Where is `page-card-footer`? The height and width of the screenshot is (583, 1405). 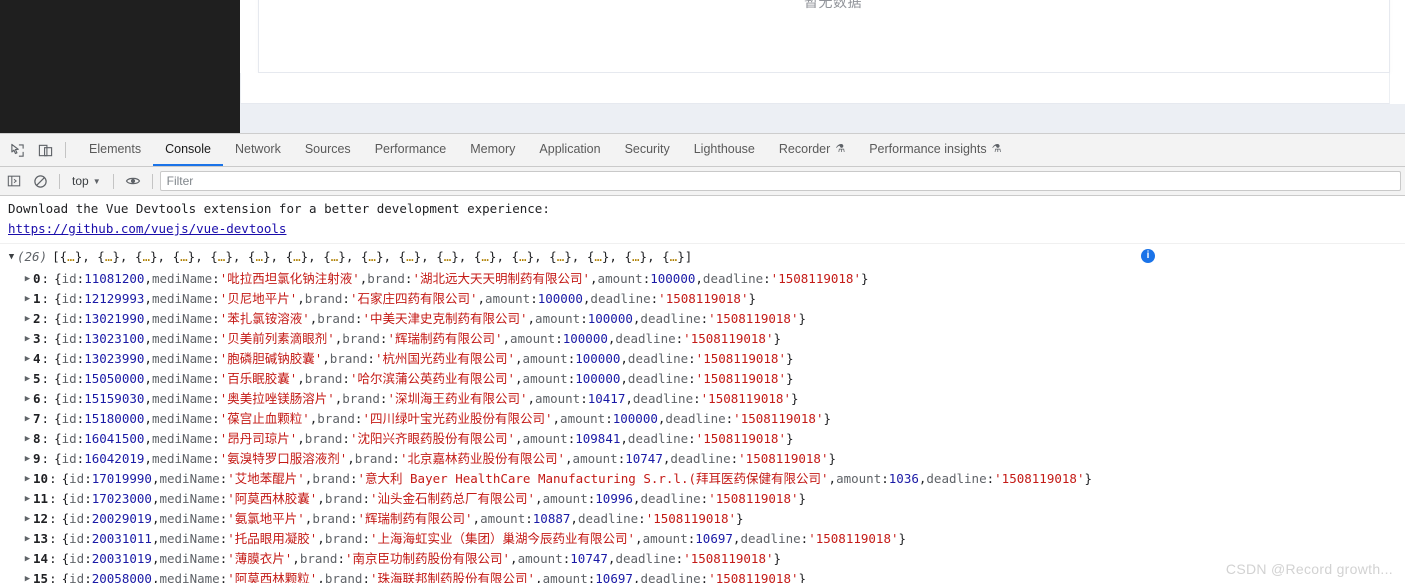
page-card-footer is located at coordinates (815, 88).